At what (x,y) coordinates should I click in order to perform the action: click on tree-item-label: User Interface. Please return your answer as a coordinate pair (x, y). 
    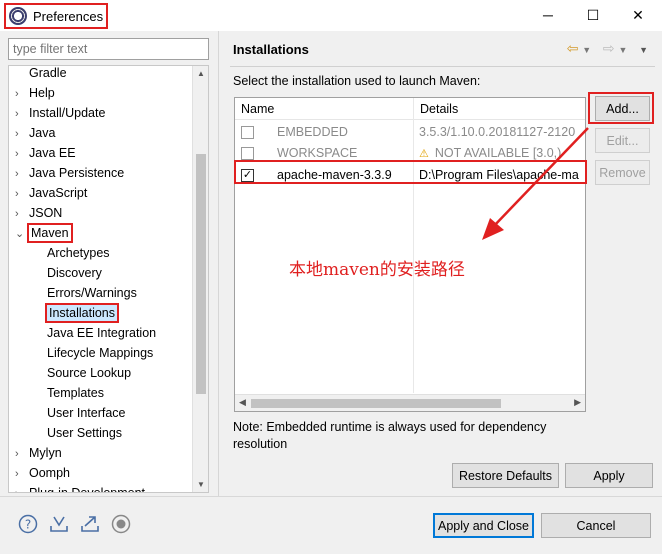
    Looking at the image, I should click on (86, 413).